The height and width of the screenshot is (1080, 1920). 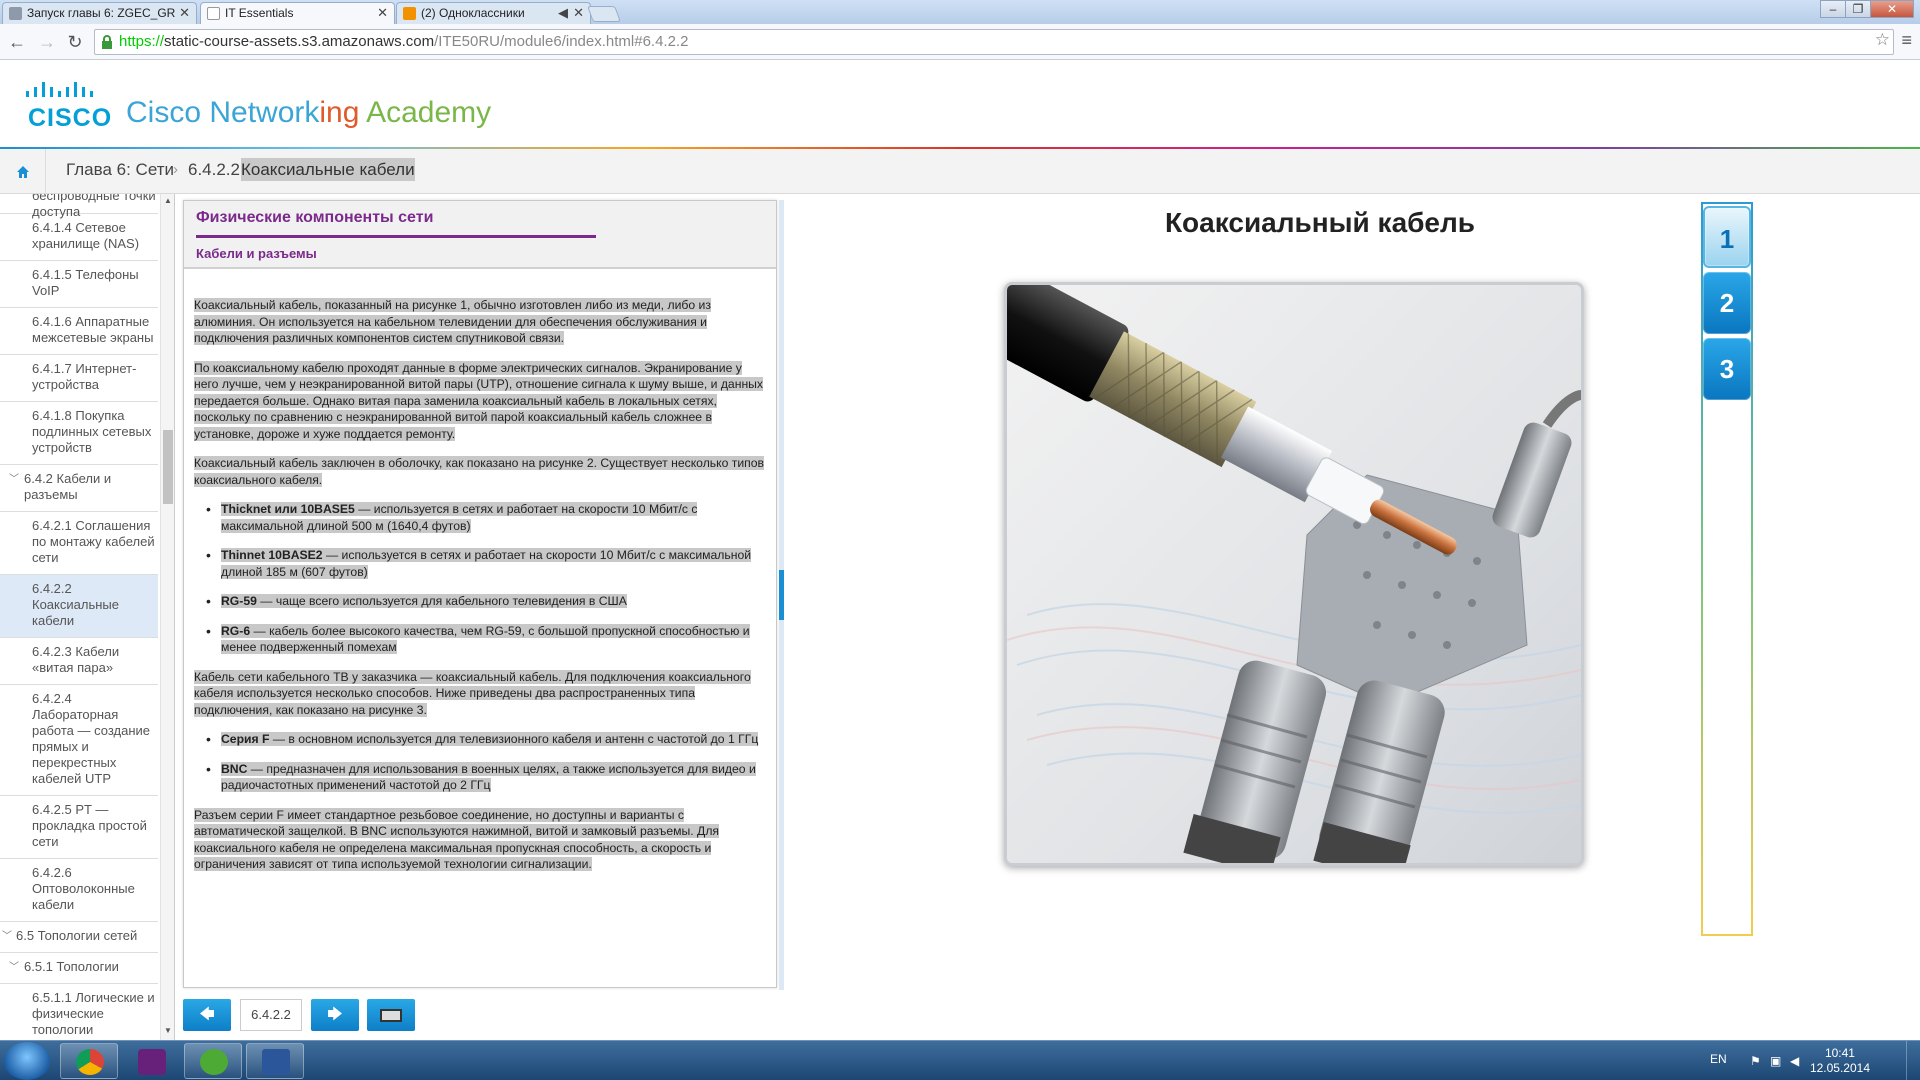 I want to click on taskbar-utorrent, so click(x=213, y=1061).